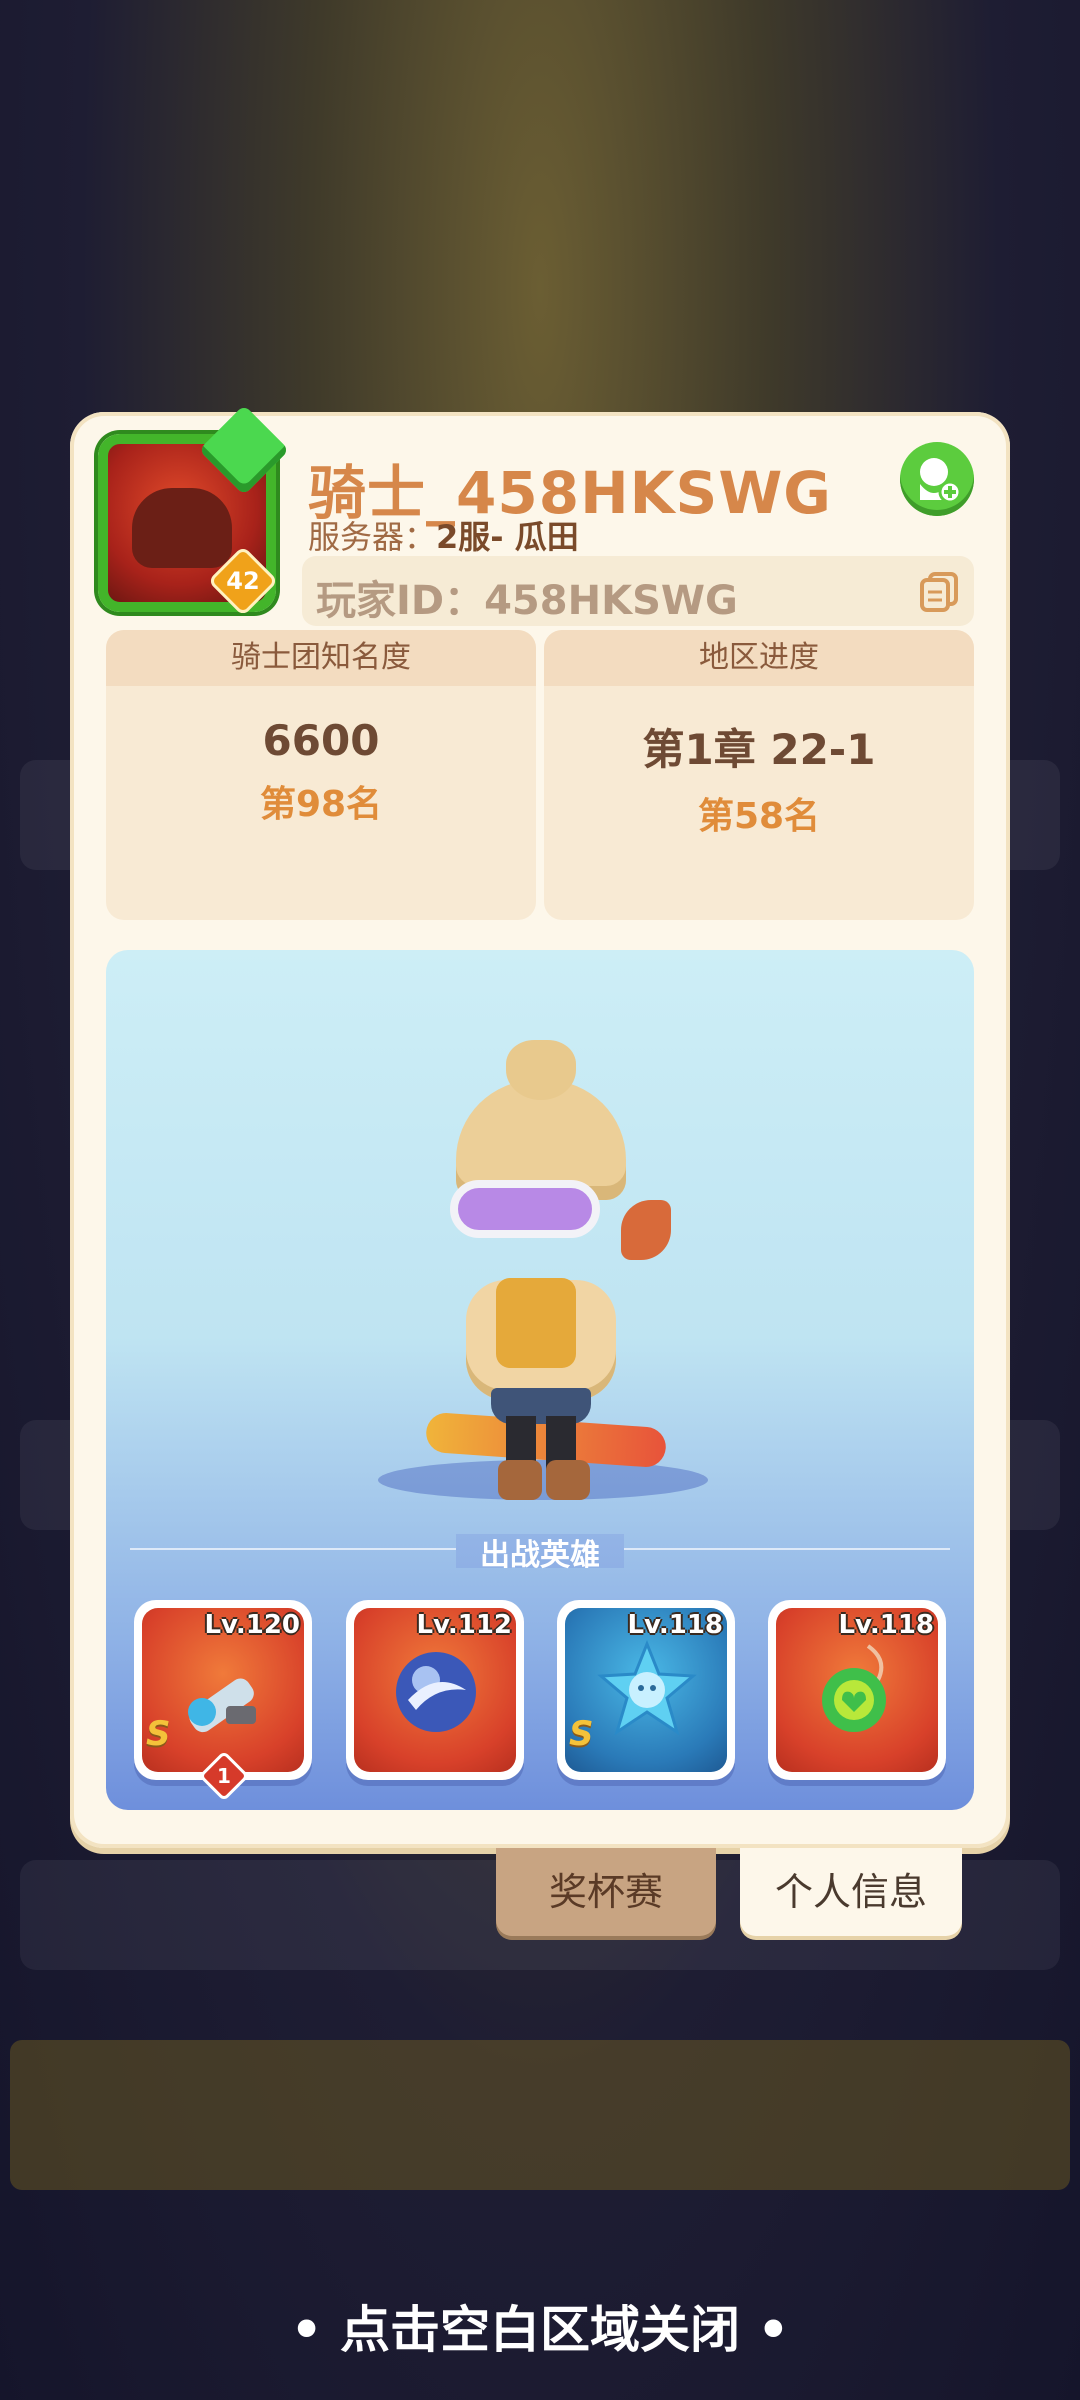  Describe the element at coordinates (252, 1625) in the screenshot. I see `hero-level: Lv.120` at that location.